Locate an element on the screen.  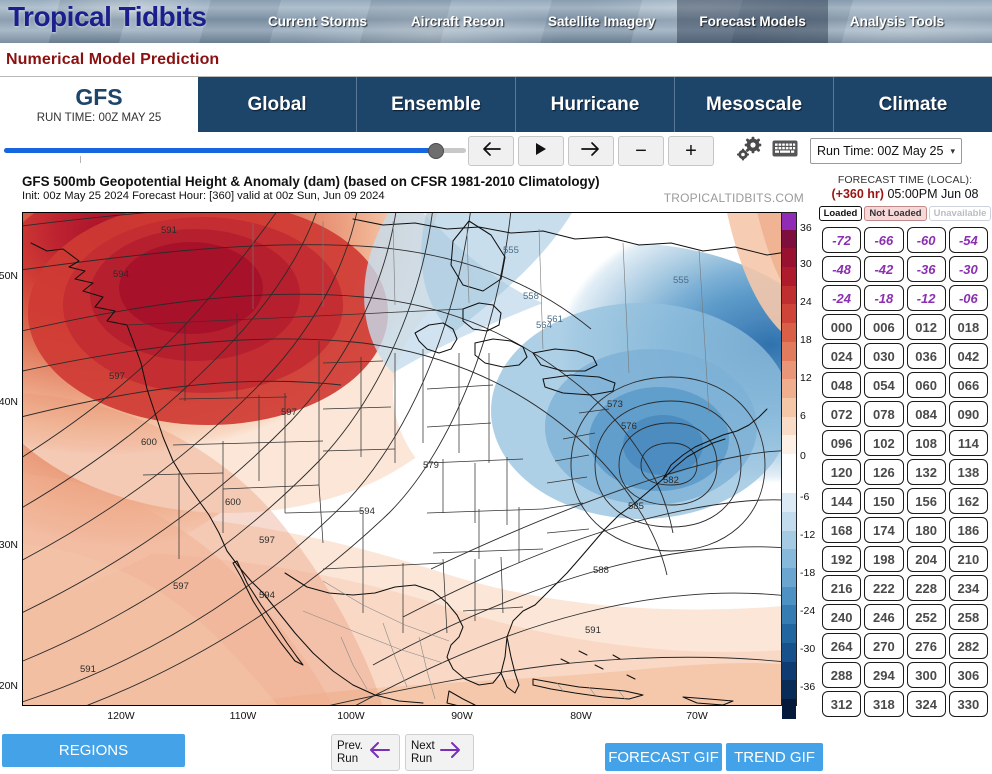
hour-button: 204 is located at coordinates (926, 559).